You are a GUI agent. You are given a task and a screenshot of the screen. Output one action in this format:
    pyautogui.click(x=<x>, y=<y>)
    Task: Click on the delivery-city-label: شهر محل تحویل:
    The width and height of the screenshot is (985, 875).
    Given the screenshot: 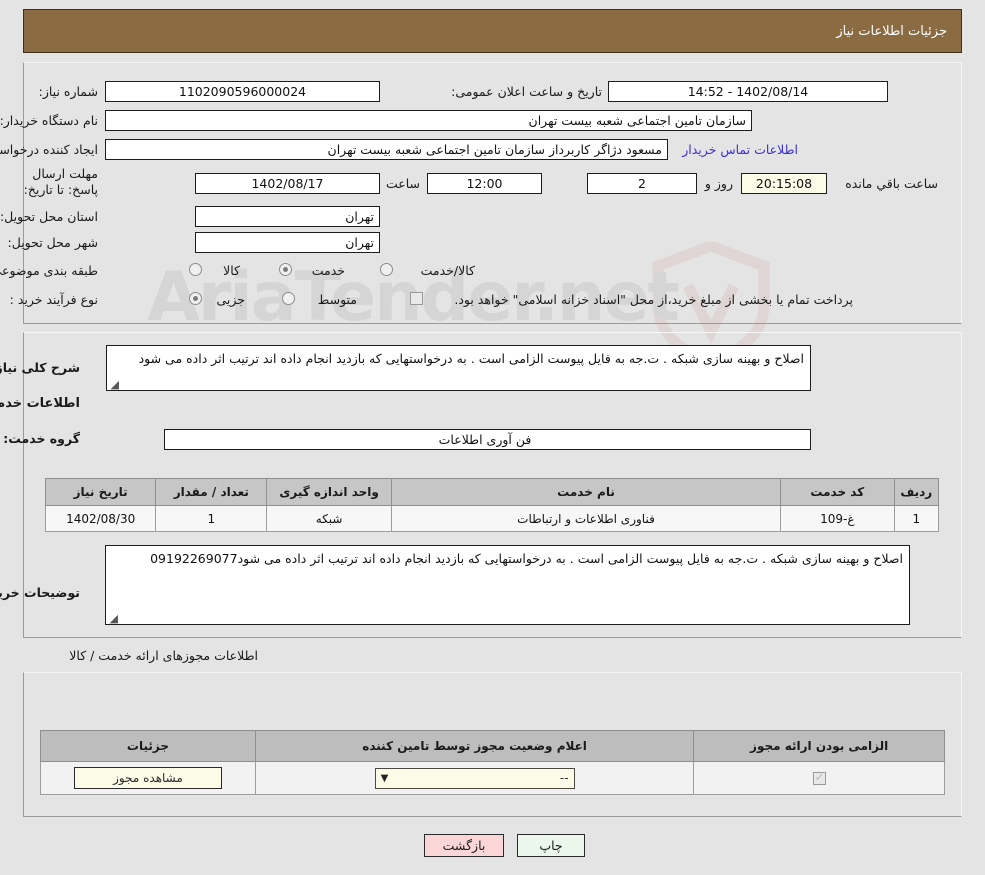 What is the action you would take?
    pyautogui.click(x=52, y=242)
    